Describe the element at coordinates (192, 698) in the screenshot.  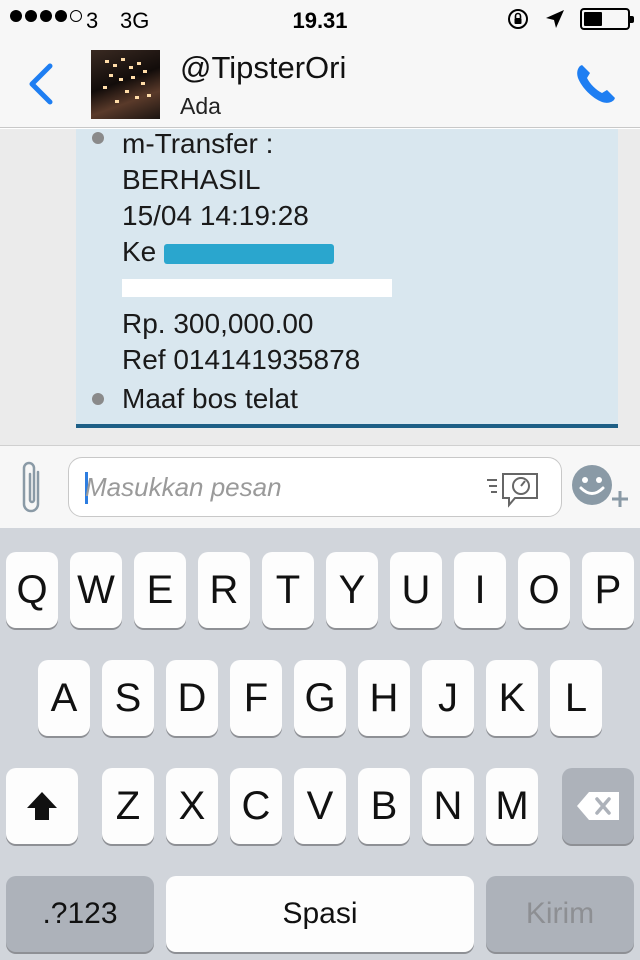
I see `key-d: D` at that location.